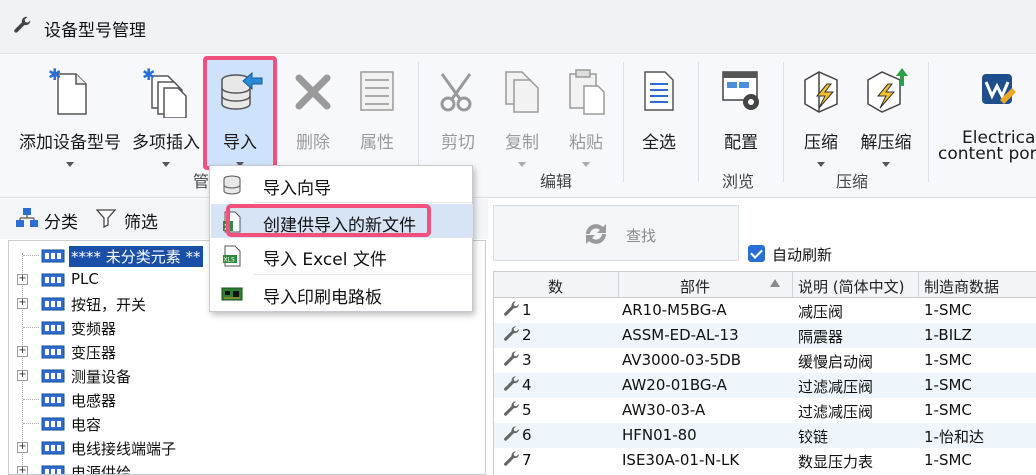 The width and height of the screenshot is (1036, 475). What do you see at coordinates (244, 376) in the screenshot?
I see `tree-item: + 测量设备` at bounding box center [244, 376].